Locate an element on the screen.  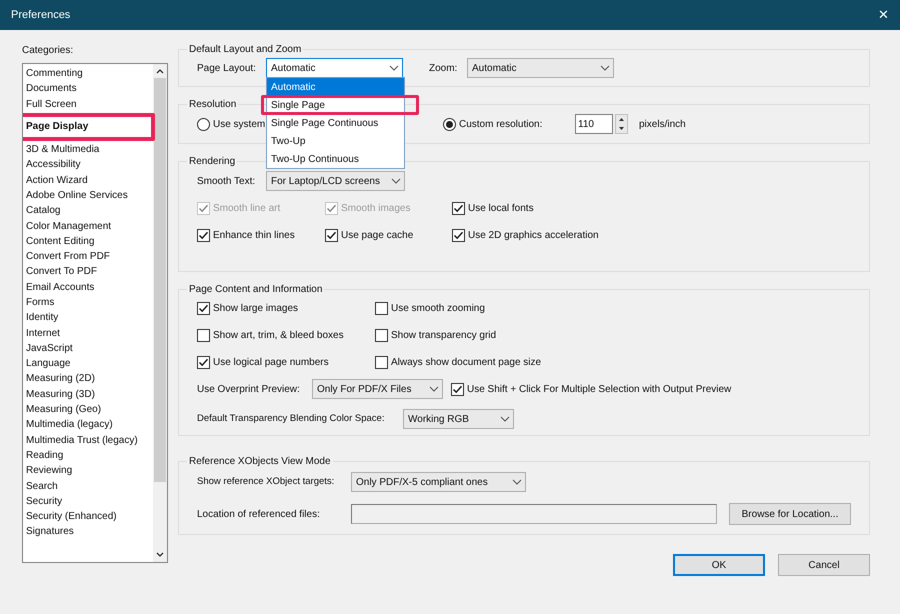
number-field: 110 is located at coordinates (594, 124).